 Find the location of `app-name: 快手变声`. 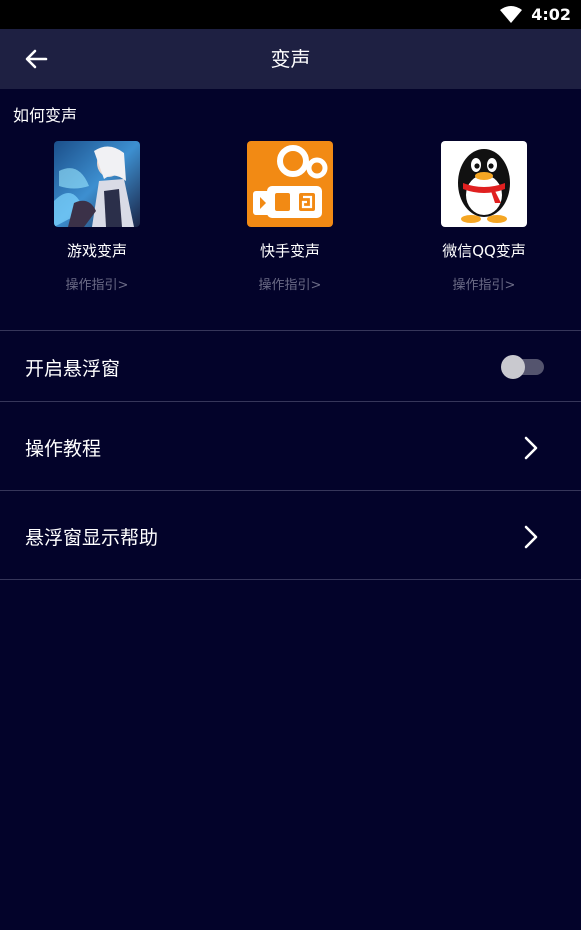

app-name: 快手变声 is located at coordinates (289, 251).